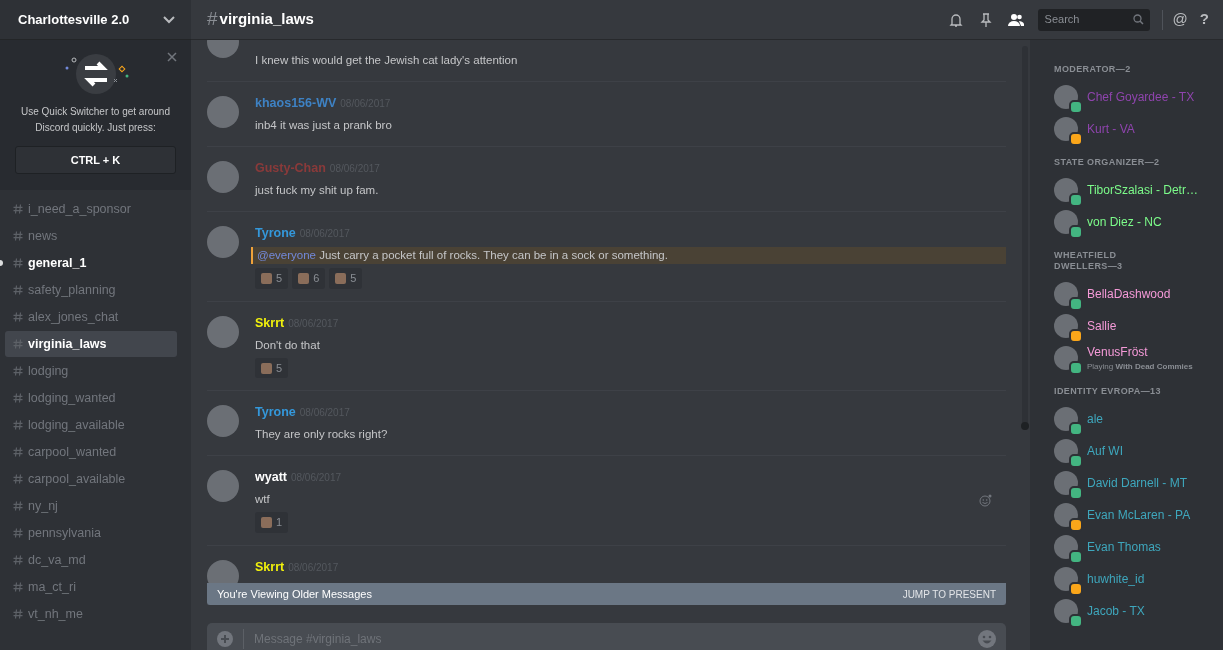 The width and height of the screenshot is (1223, 650). Describe the element at coordinates (322, 434) in the screenshot. I see `message-text: They are only rocks right?` at that location.